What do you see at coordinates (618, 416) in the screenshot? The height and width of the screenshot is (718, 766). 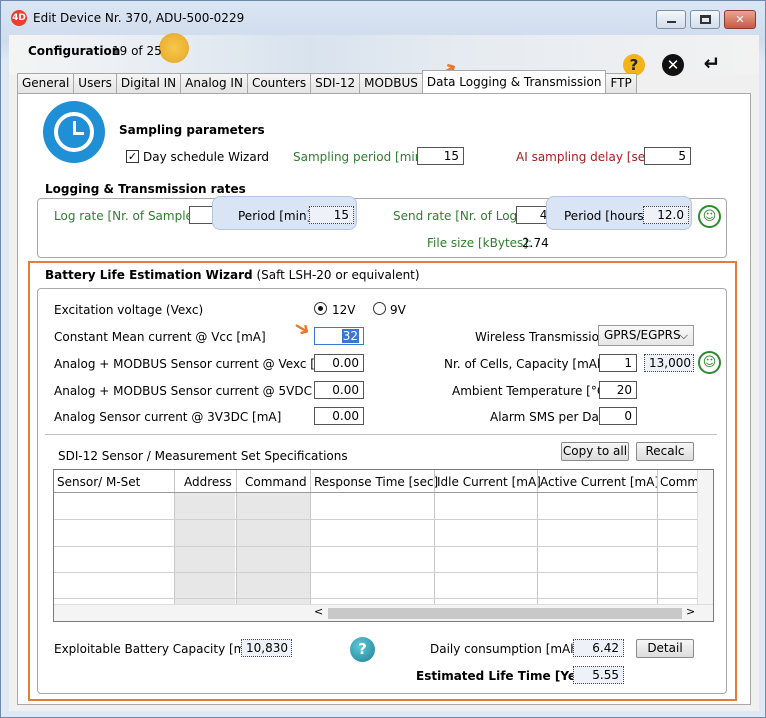 I see `alarm-sms-input: 0` at bounding box center [618, 416].